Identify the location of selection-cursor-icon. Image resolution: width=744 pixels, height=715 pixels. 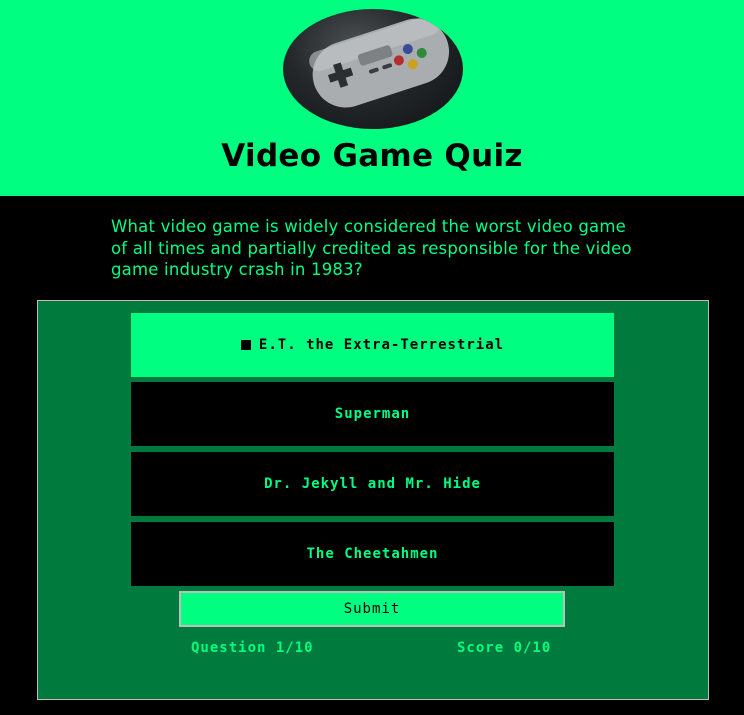
(245, 345).